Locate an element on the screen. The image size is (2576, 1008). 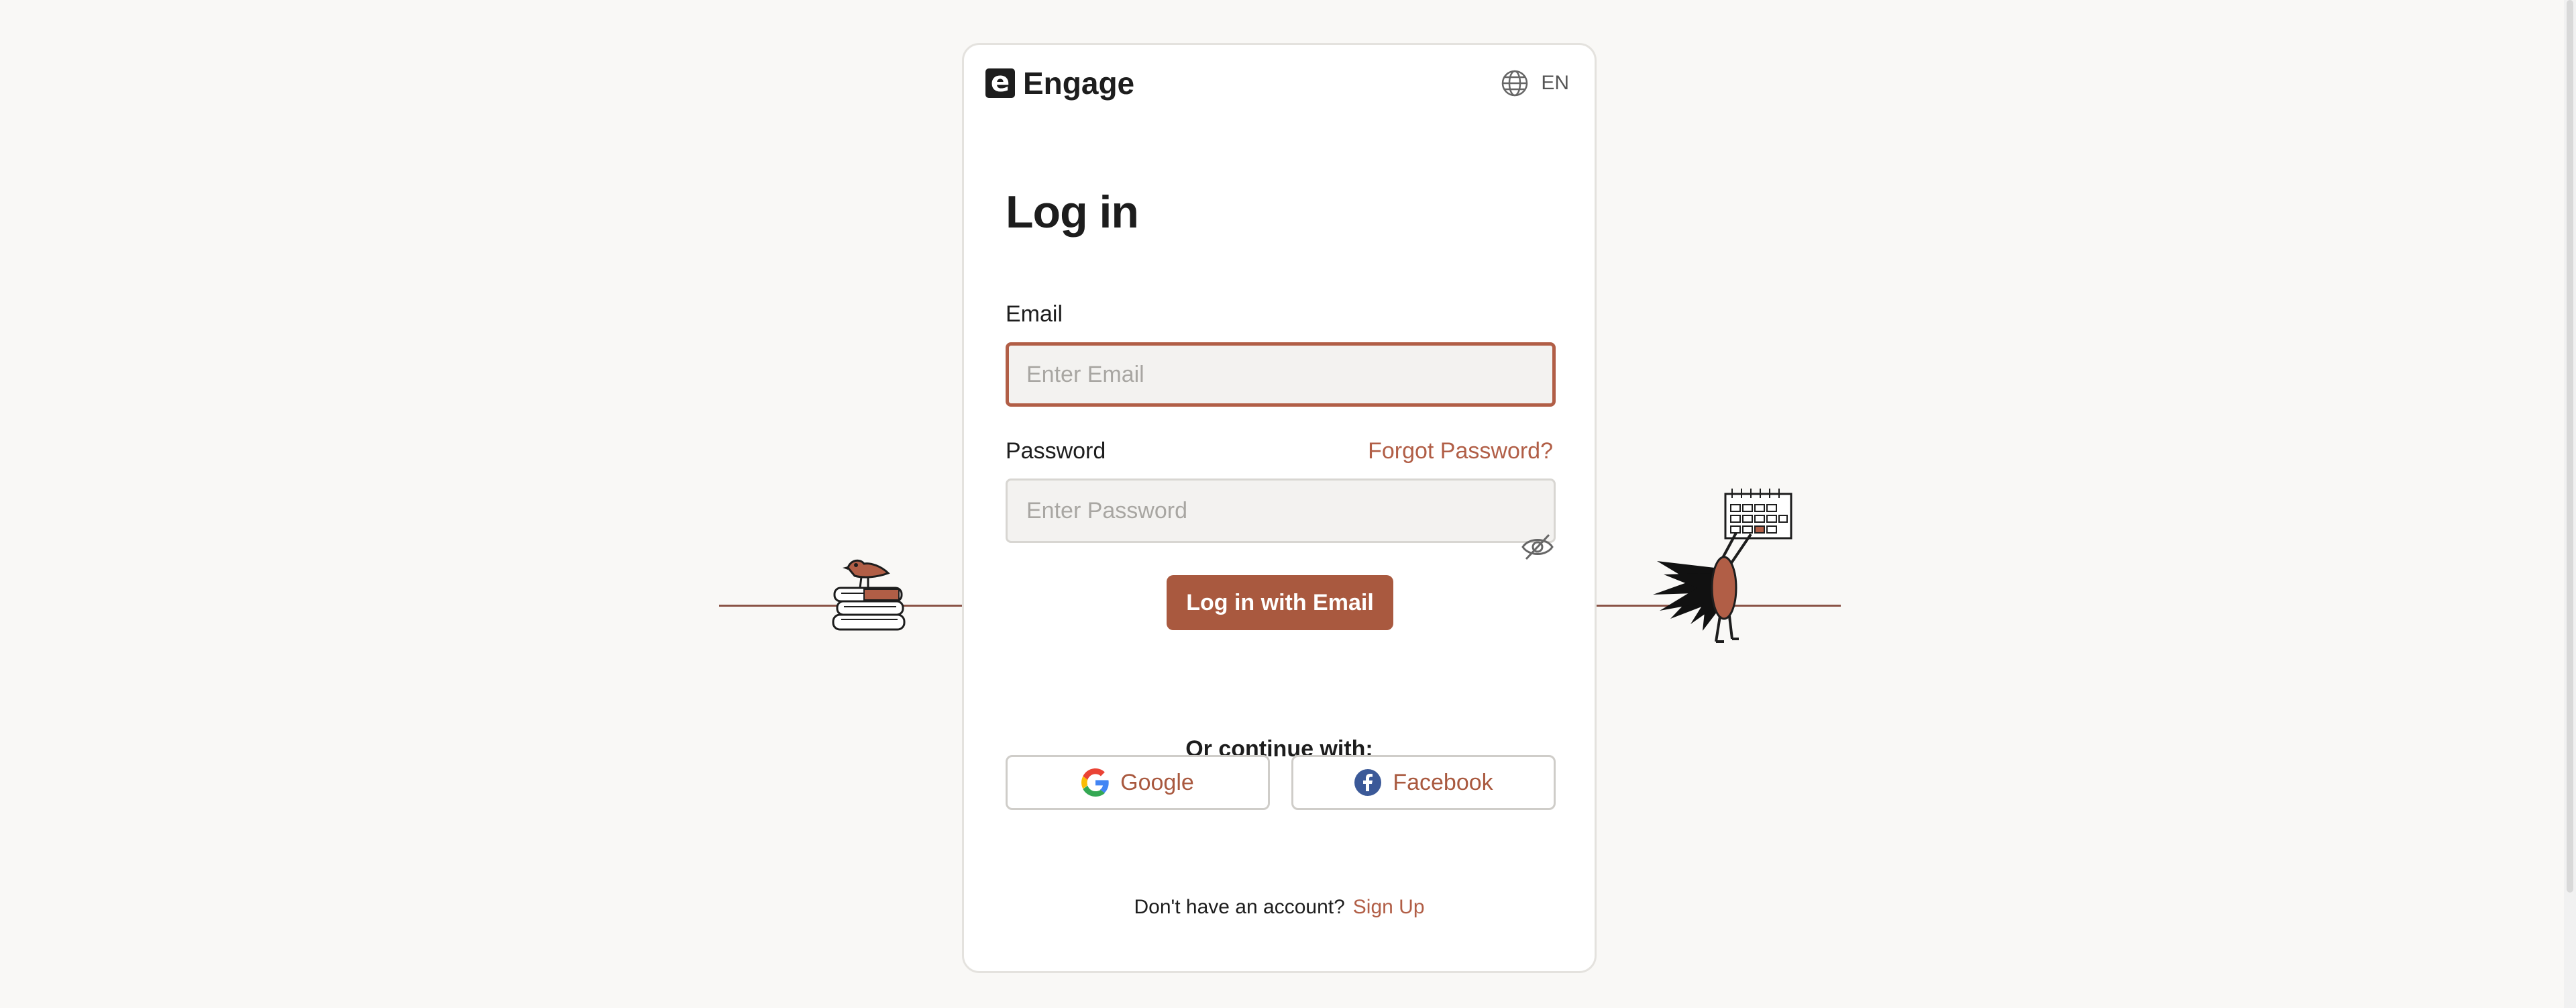
password-label: Password is located at coordinates (1056, 451).